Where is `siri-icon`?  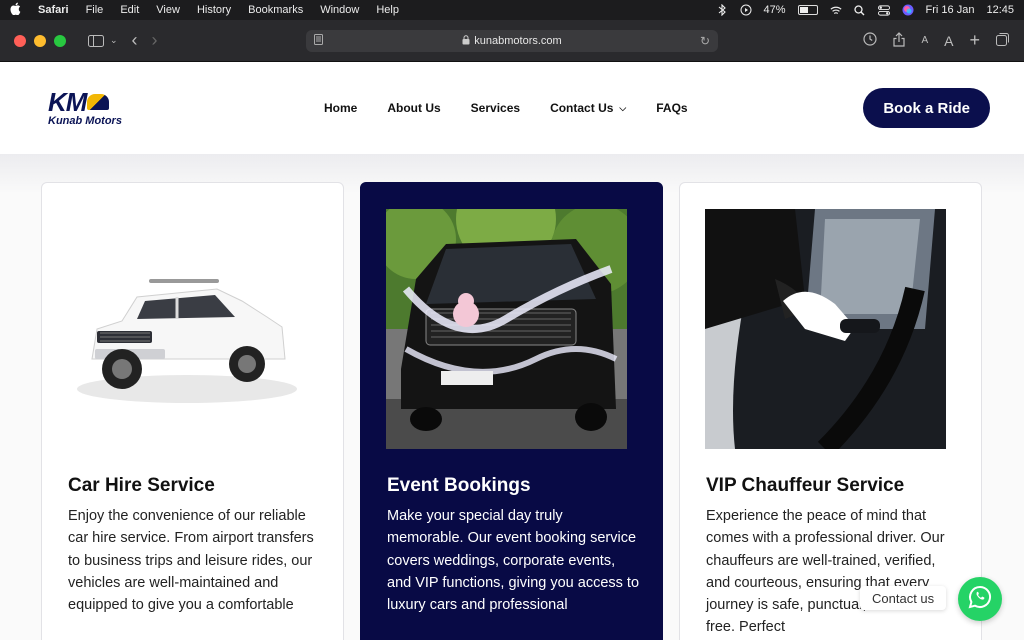 siri-icon is located at coordinates (908, 10).